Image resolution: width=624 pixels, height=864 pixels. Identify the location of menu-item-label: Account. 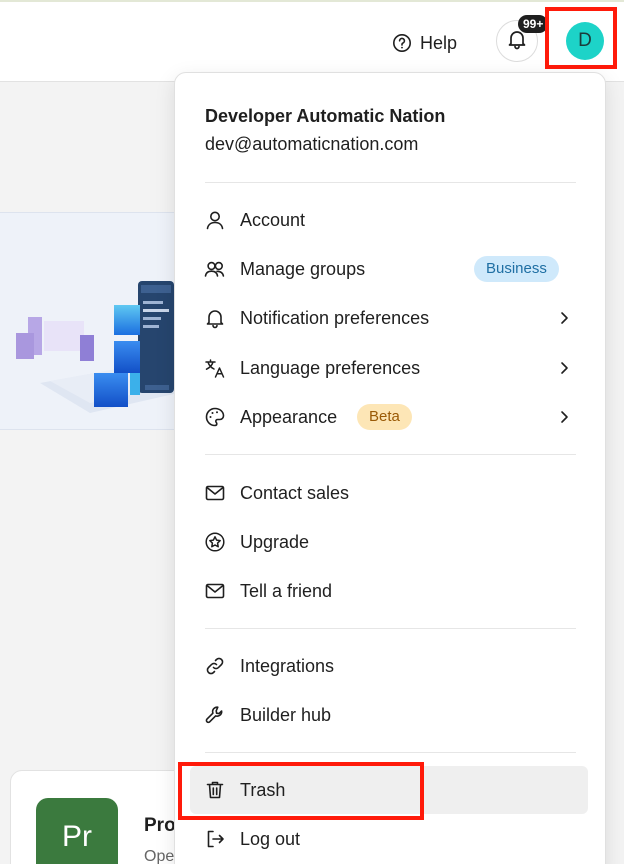
(273, 219).